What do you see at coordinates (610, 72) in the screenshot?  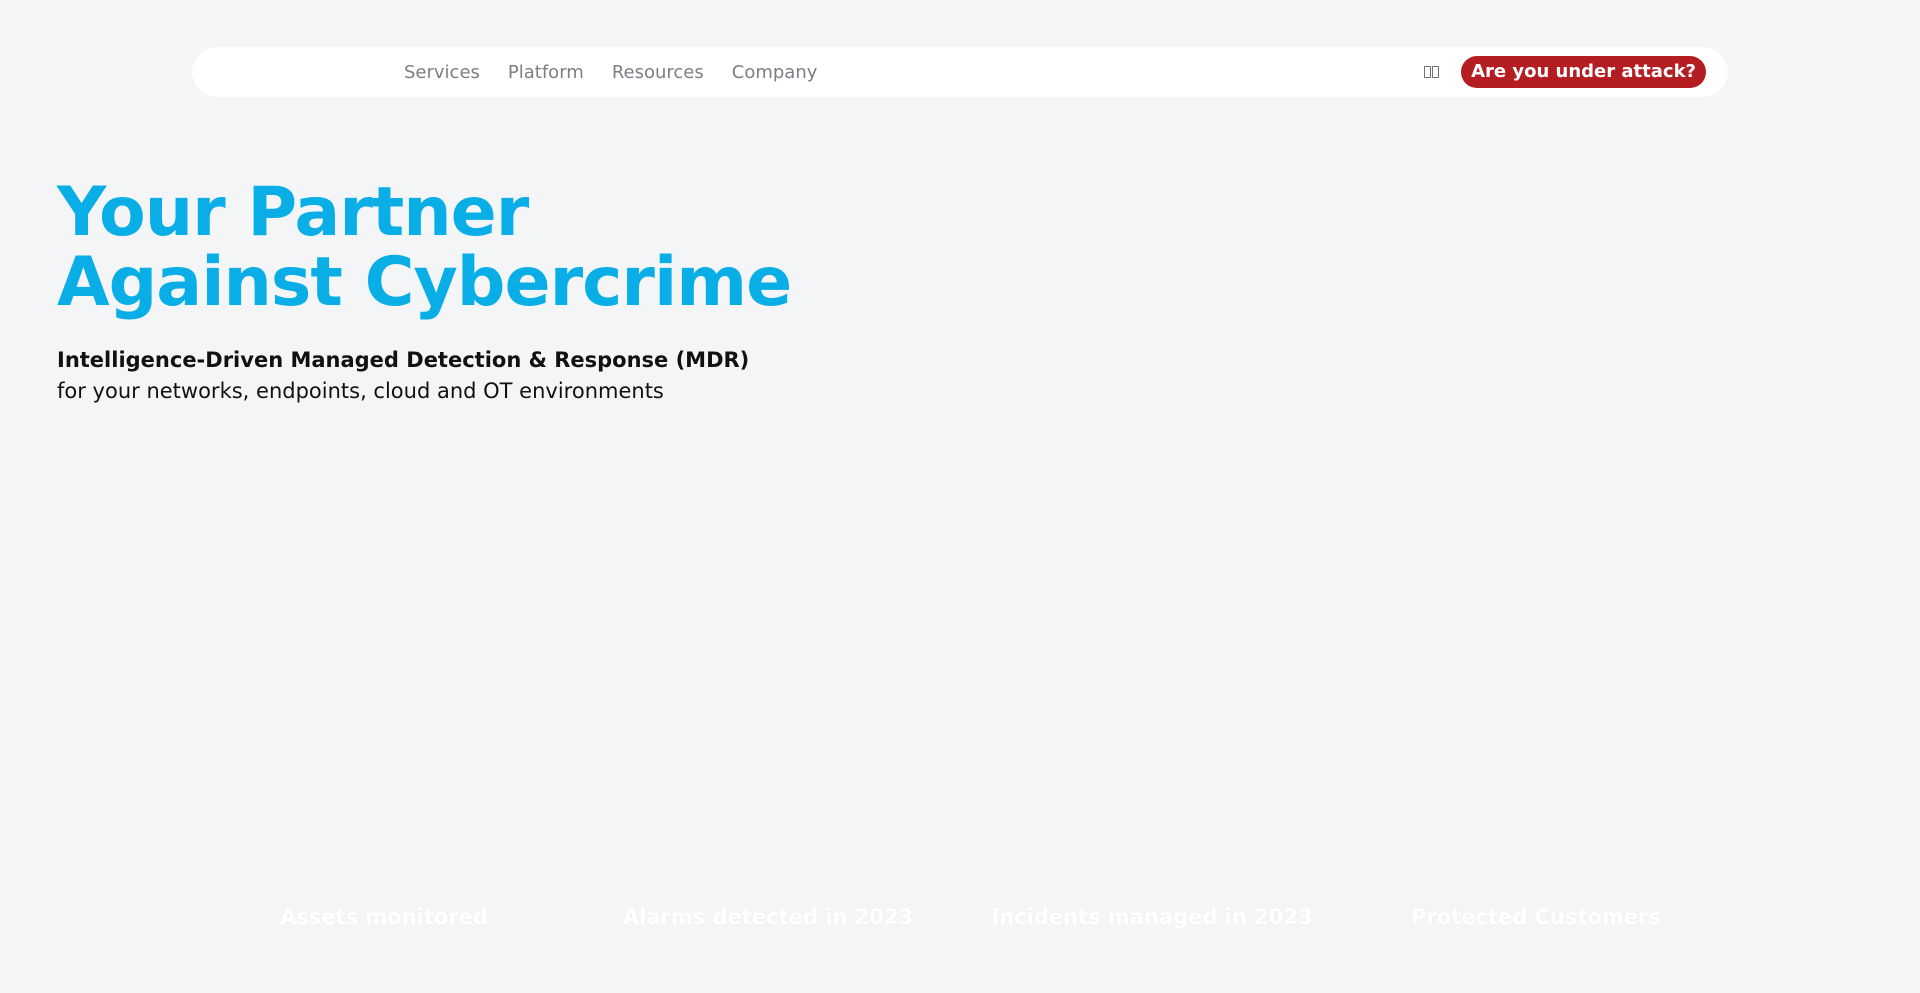 I see `nav-links: Services Platform Resources Company` at bounding box center [610, 72].